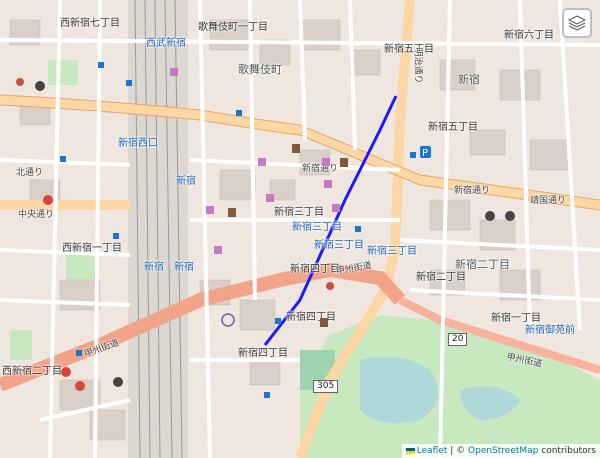 This screenshot has width=600, height=458. Describe the element at coordinates (567, 451) in the screenshot. I see `attribution-contributors: contributors` at that location.